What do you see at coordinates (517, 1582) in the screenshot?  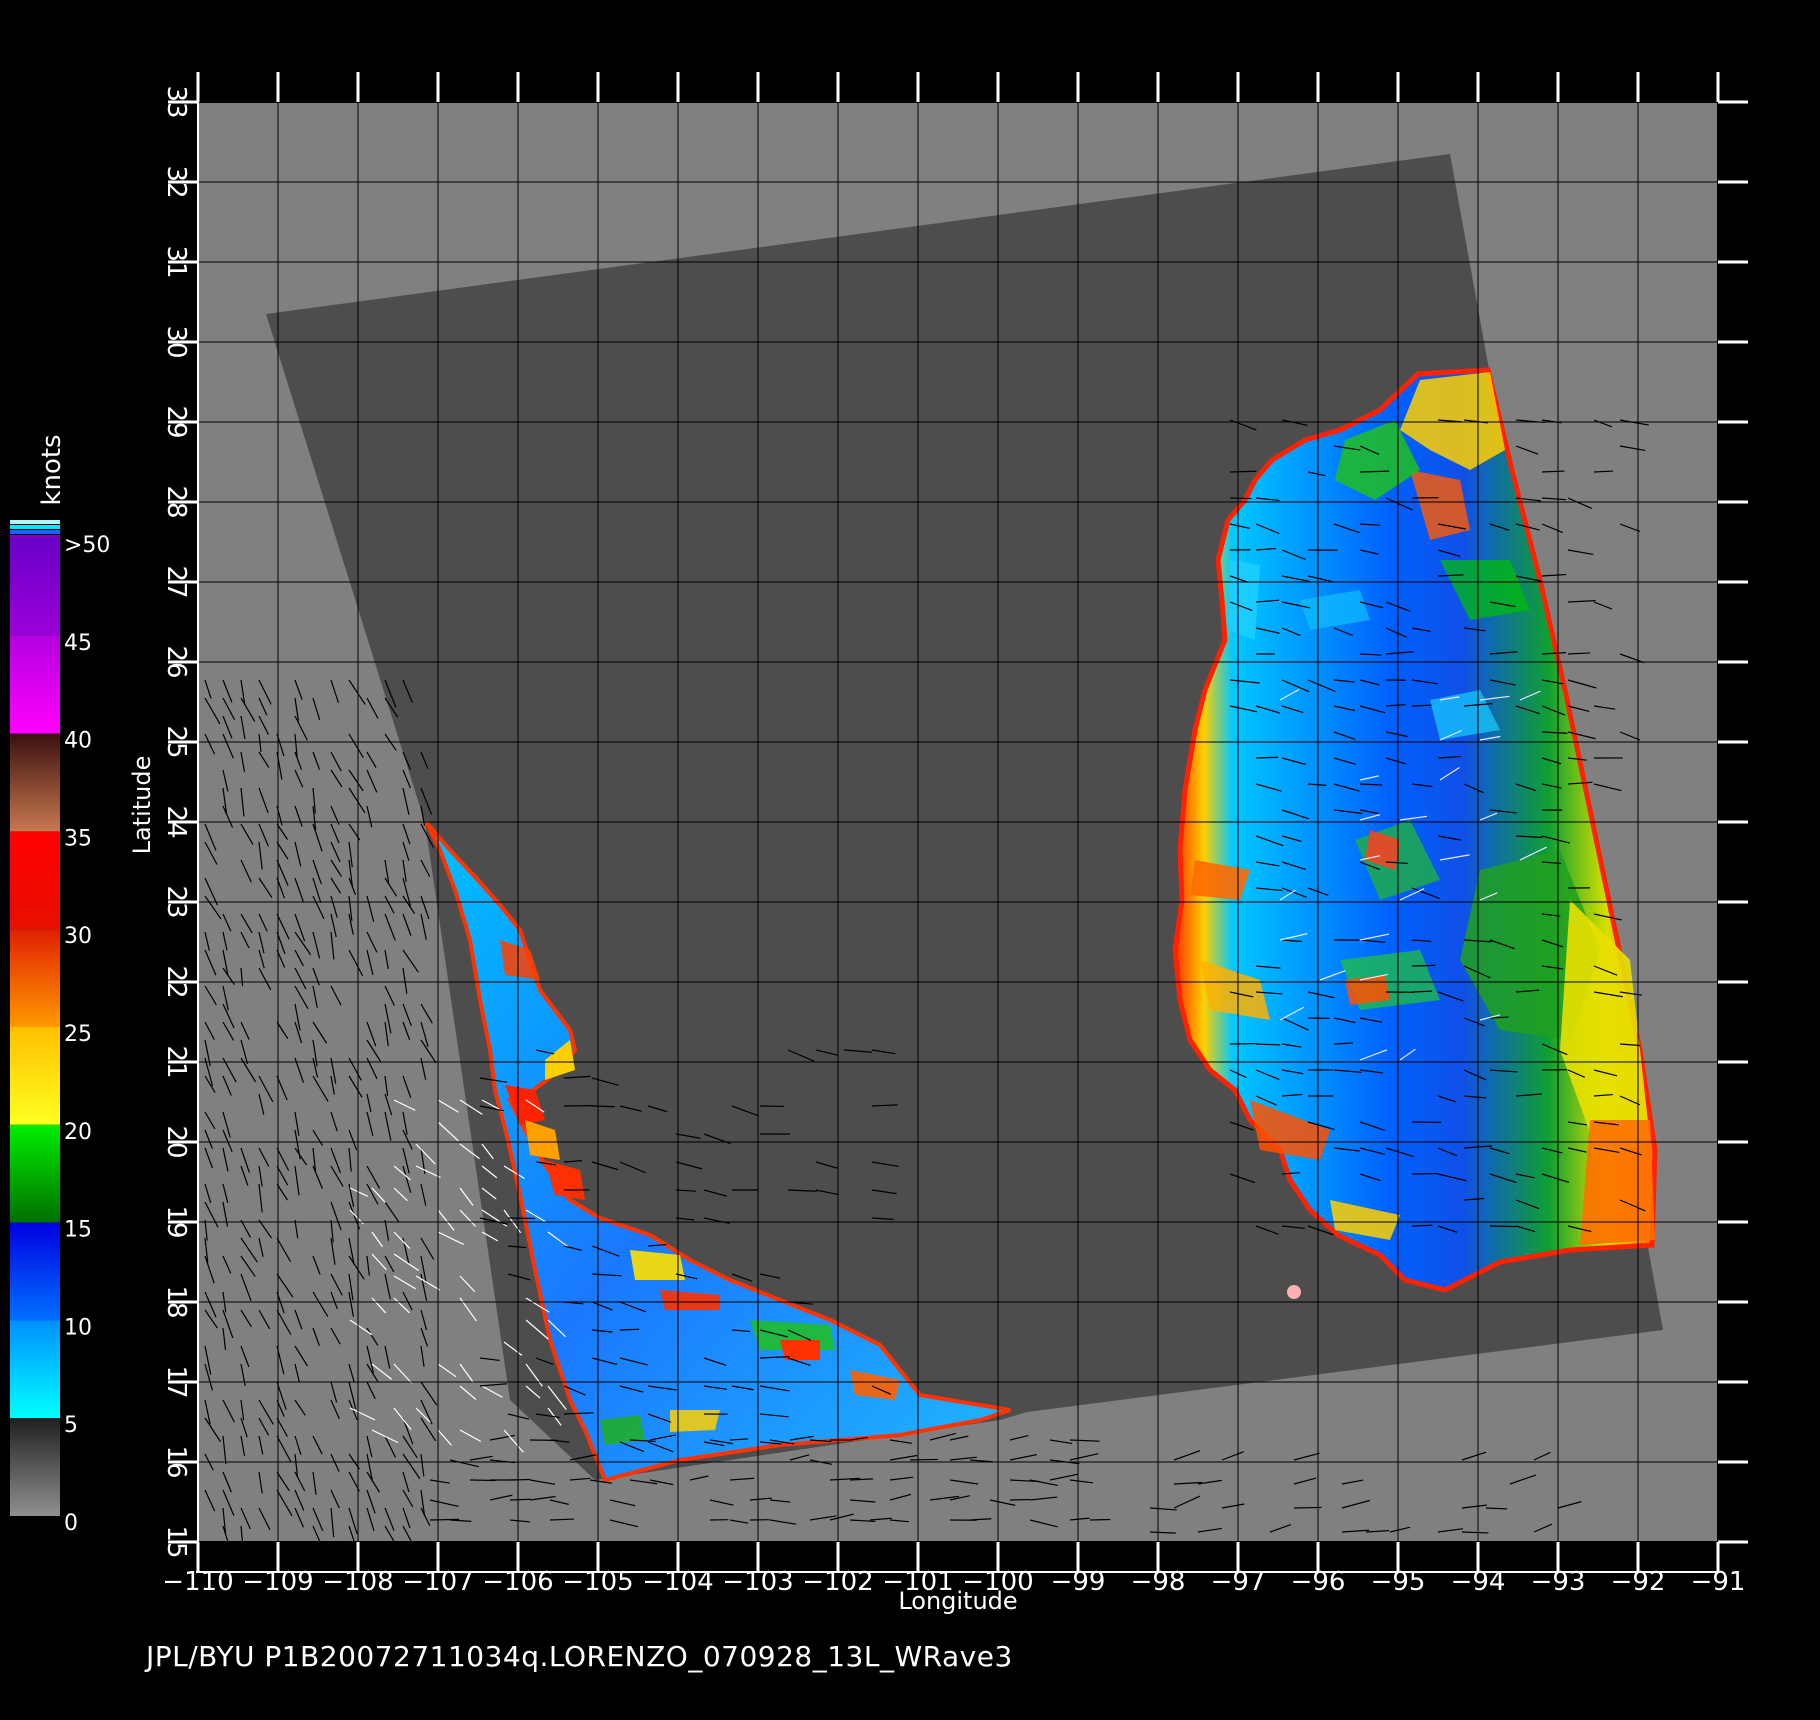 I see `x-tick-label: −106` at bounding box center [517, 1582].